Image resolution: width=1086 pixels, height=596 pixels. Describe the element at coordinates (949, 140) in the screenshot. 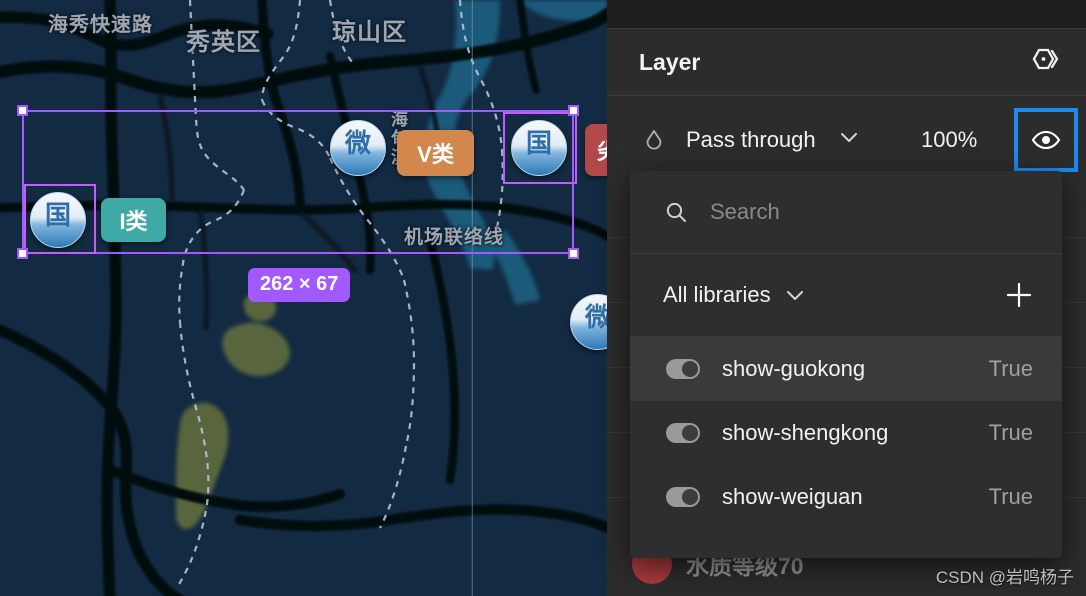

I see `opacity-value: 100%` at that location.